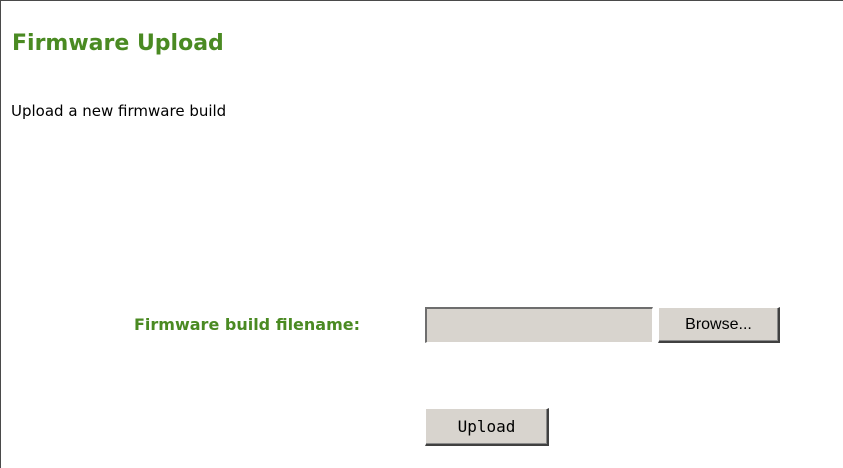 The image size is (843, 468). Describe the element at coordinates (539, 325) in the screenshot. I see `firmware-filename-input` at that location.